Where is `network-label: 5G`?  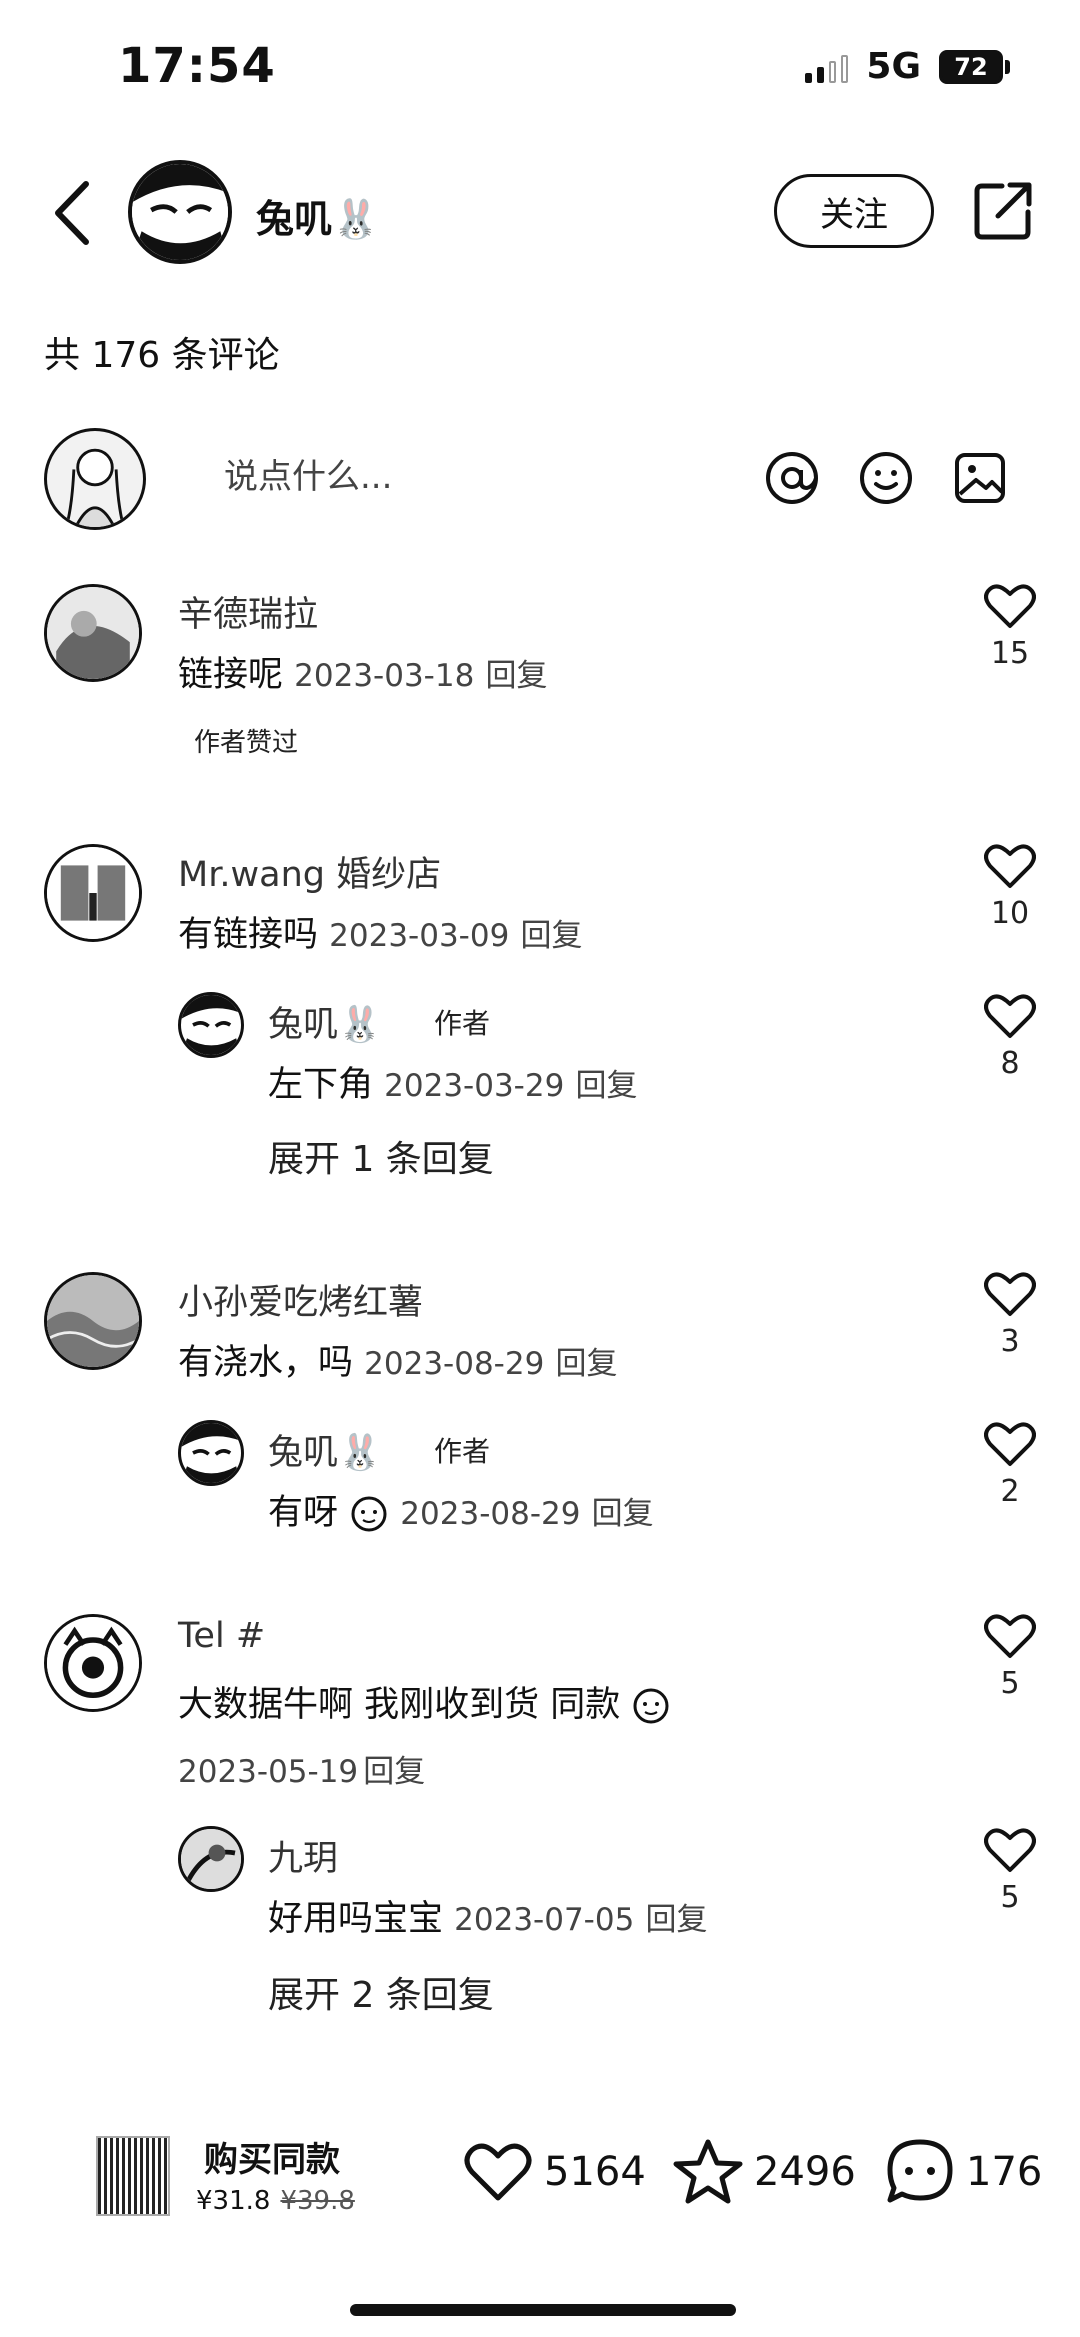
network-label: 5G is located at coordinates (893, 66).